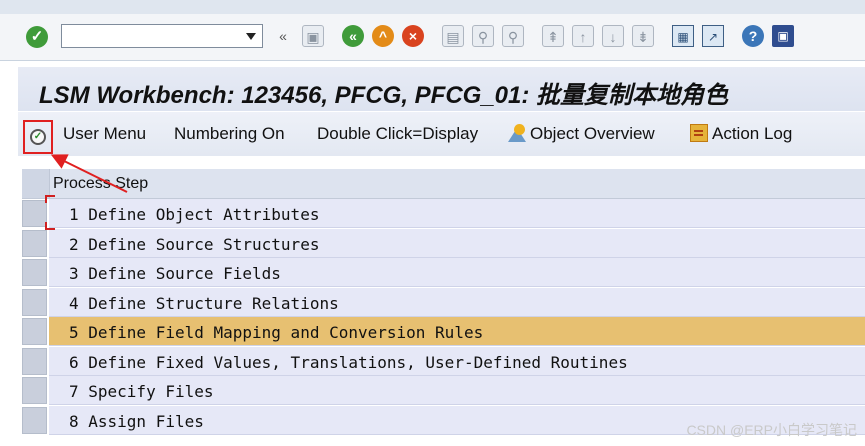  What do you see at coordinates (89, 173) in the screenshot?
I see `annotation-arrow` at bounding box center [89, 173].